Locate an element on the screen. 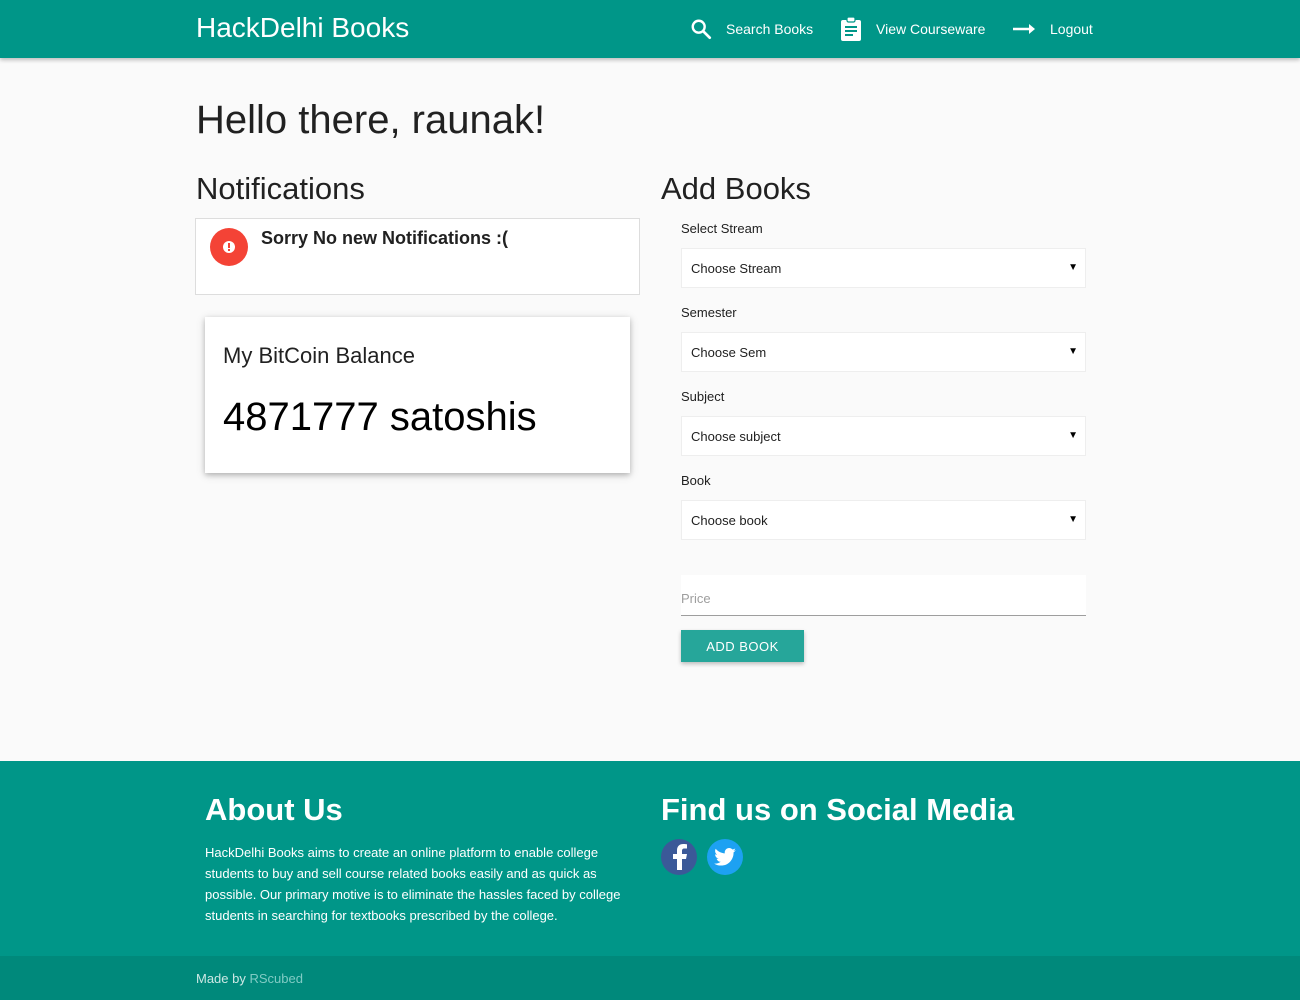 The width and height of the screenshot is (1300, 1000). balance-title: My BitCoin Balance is located at coordinates (319, 355).